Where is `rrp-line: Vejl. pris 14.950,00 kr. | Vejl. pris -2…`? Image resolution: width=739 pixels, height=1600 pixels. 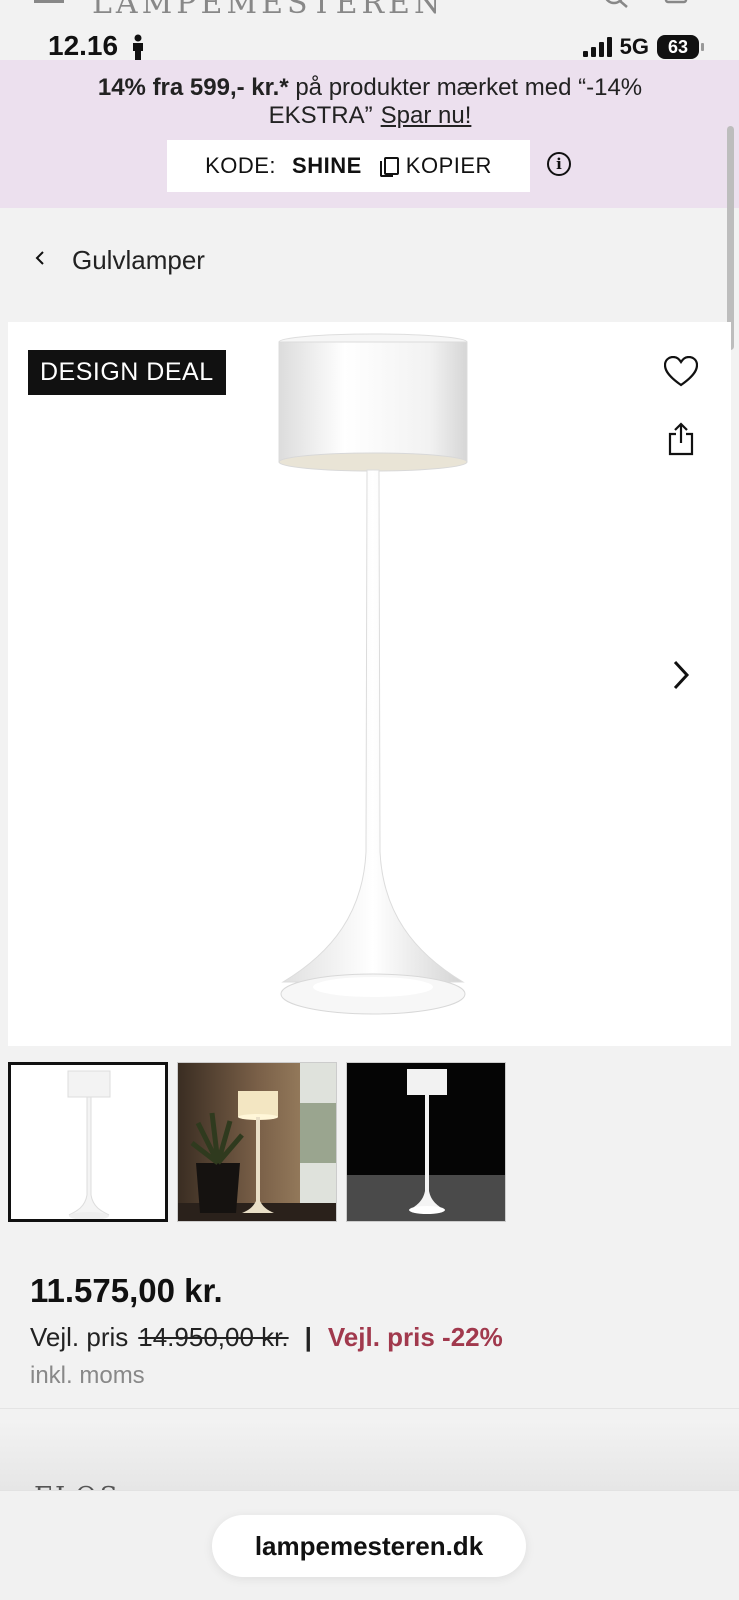
rrp-line: Vejl. pris 14.950,00 kr. | Vejl. pris -2… is located at coordinates (266, 1337).